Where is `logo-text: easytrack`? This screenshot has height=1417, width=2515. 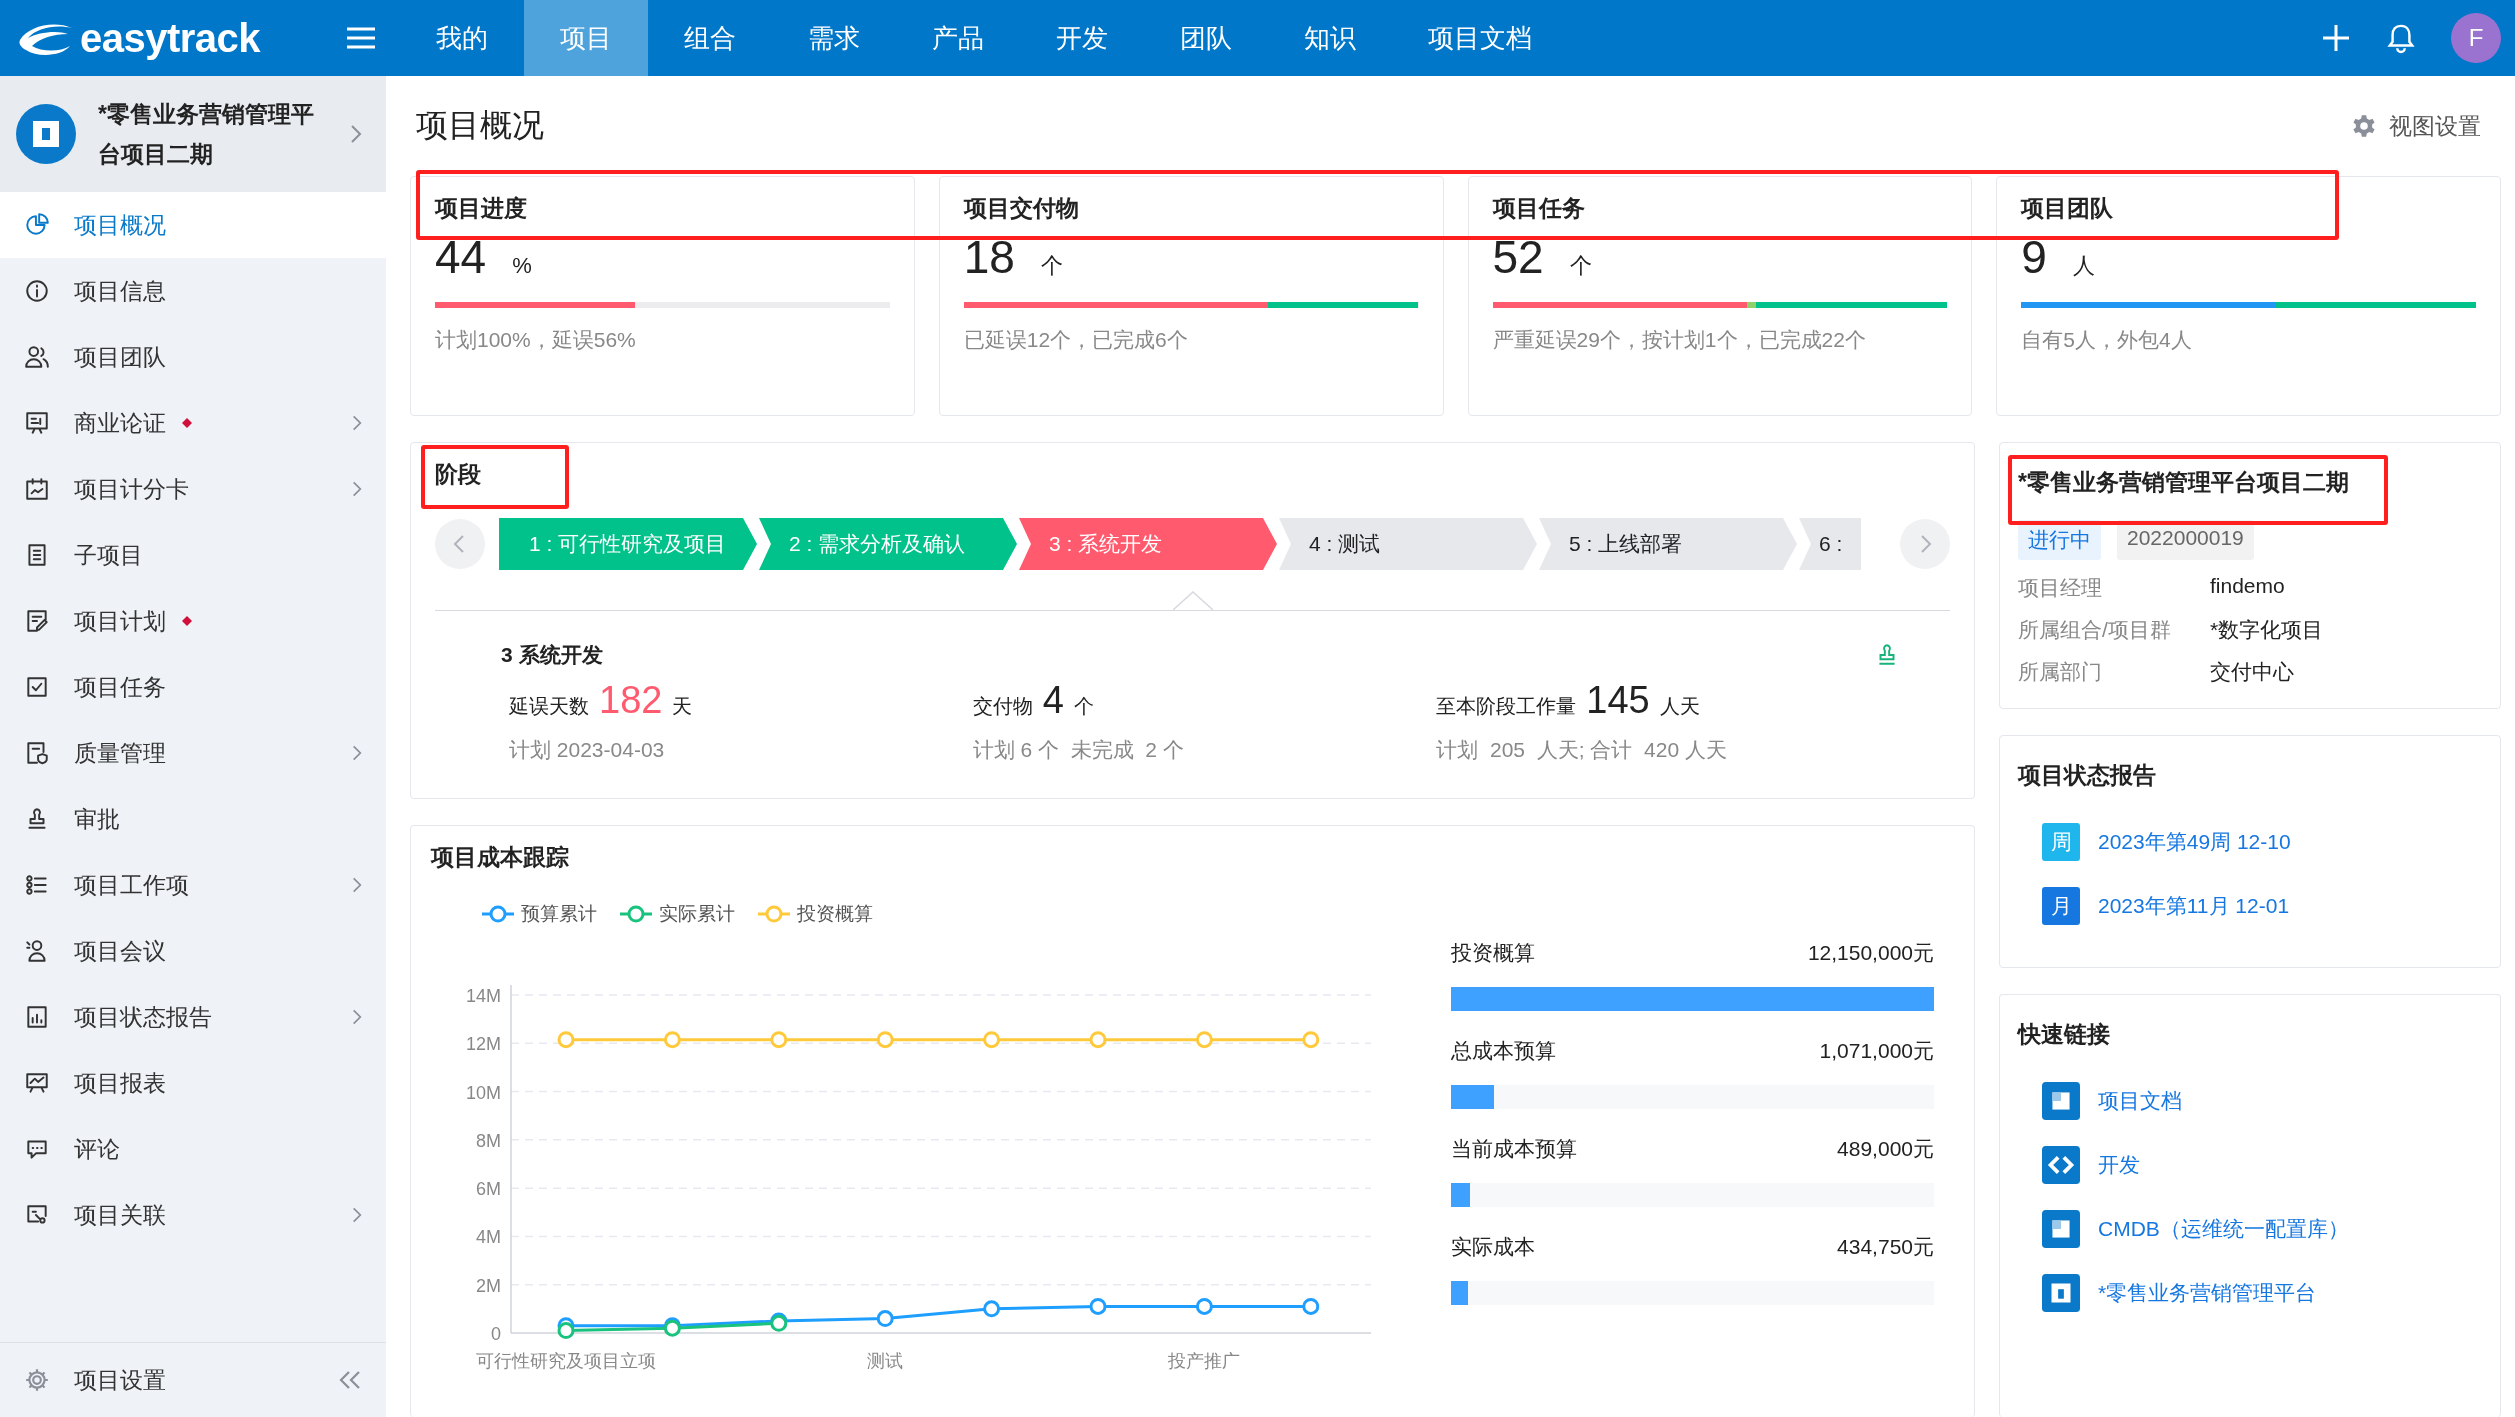 logo-text: easytrack is located at coordinates (170, 38).